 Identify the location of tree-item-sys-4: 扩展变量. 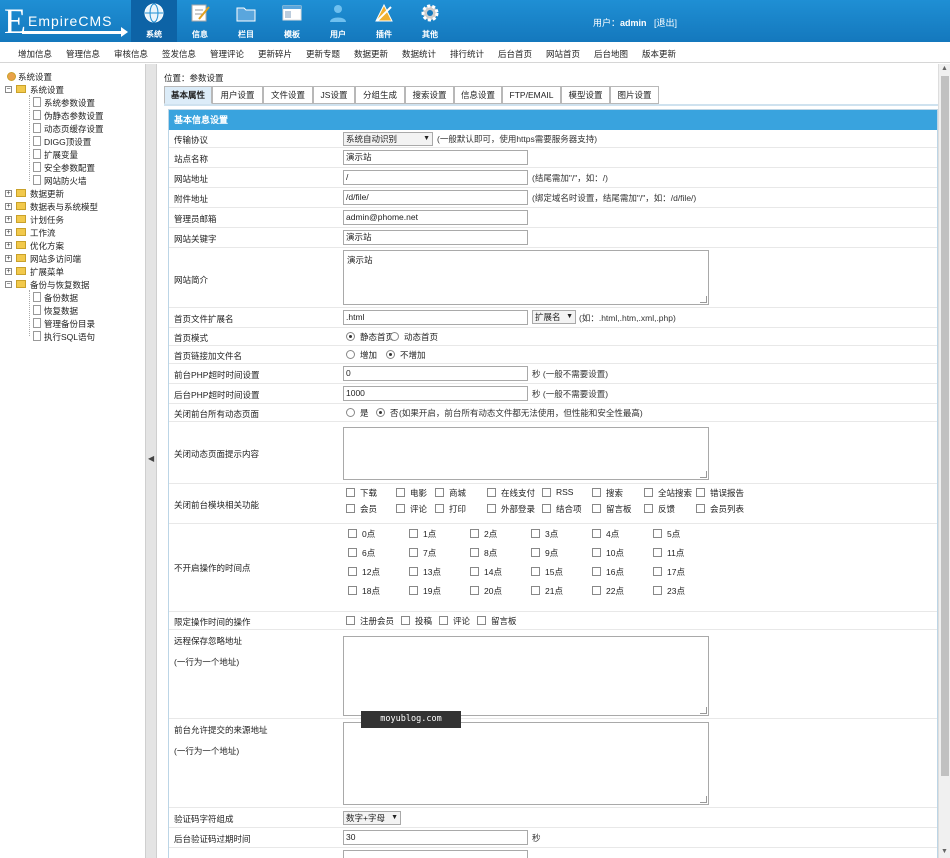
(72, 155).